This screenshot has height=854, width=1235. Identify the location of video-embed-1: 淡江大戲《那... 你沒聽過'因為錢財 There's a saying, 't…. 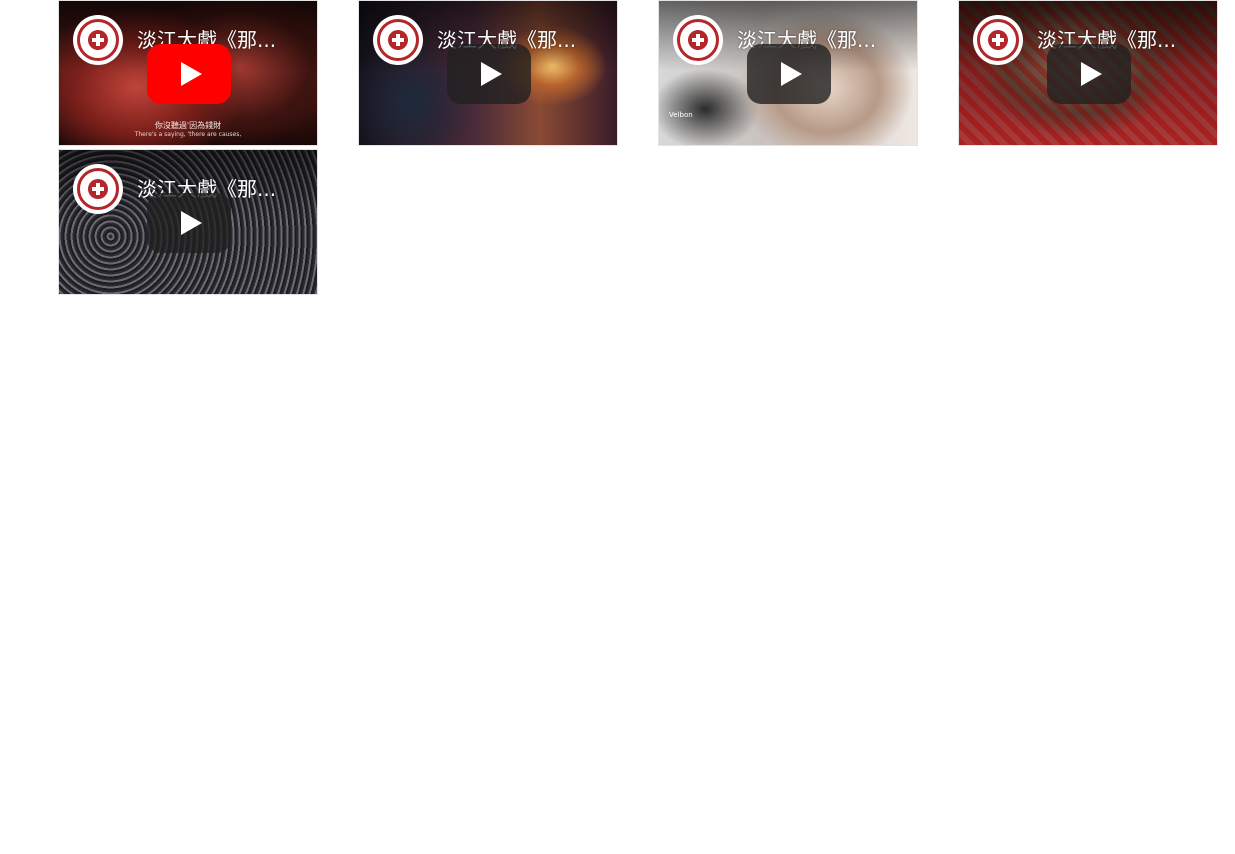
(188, 73).